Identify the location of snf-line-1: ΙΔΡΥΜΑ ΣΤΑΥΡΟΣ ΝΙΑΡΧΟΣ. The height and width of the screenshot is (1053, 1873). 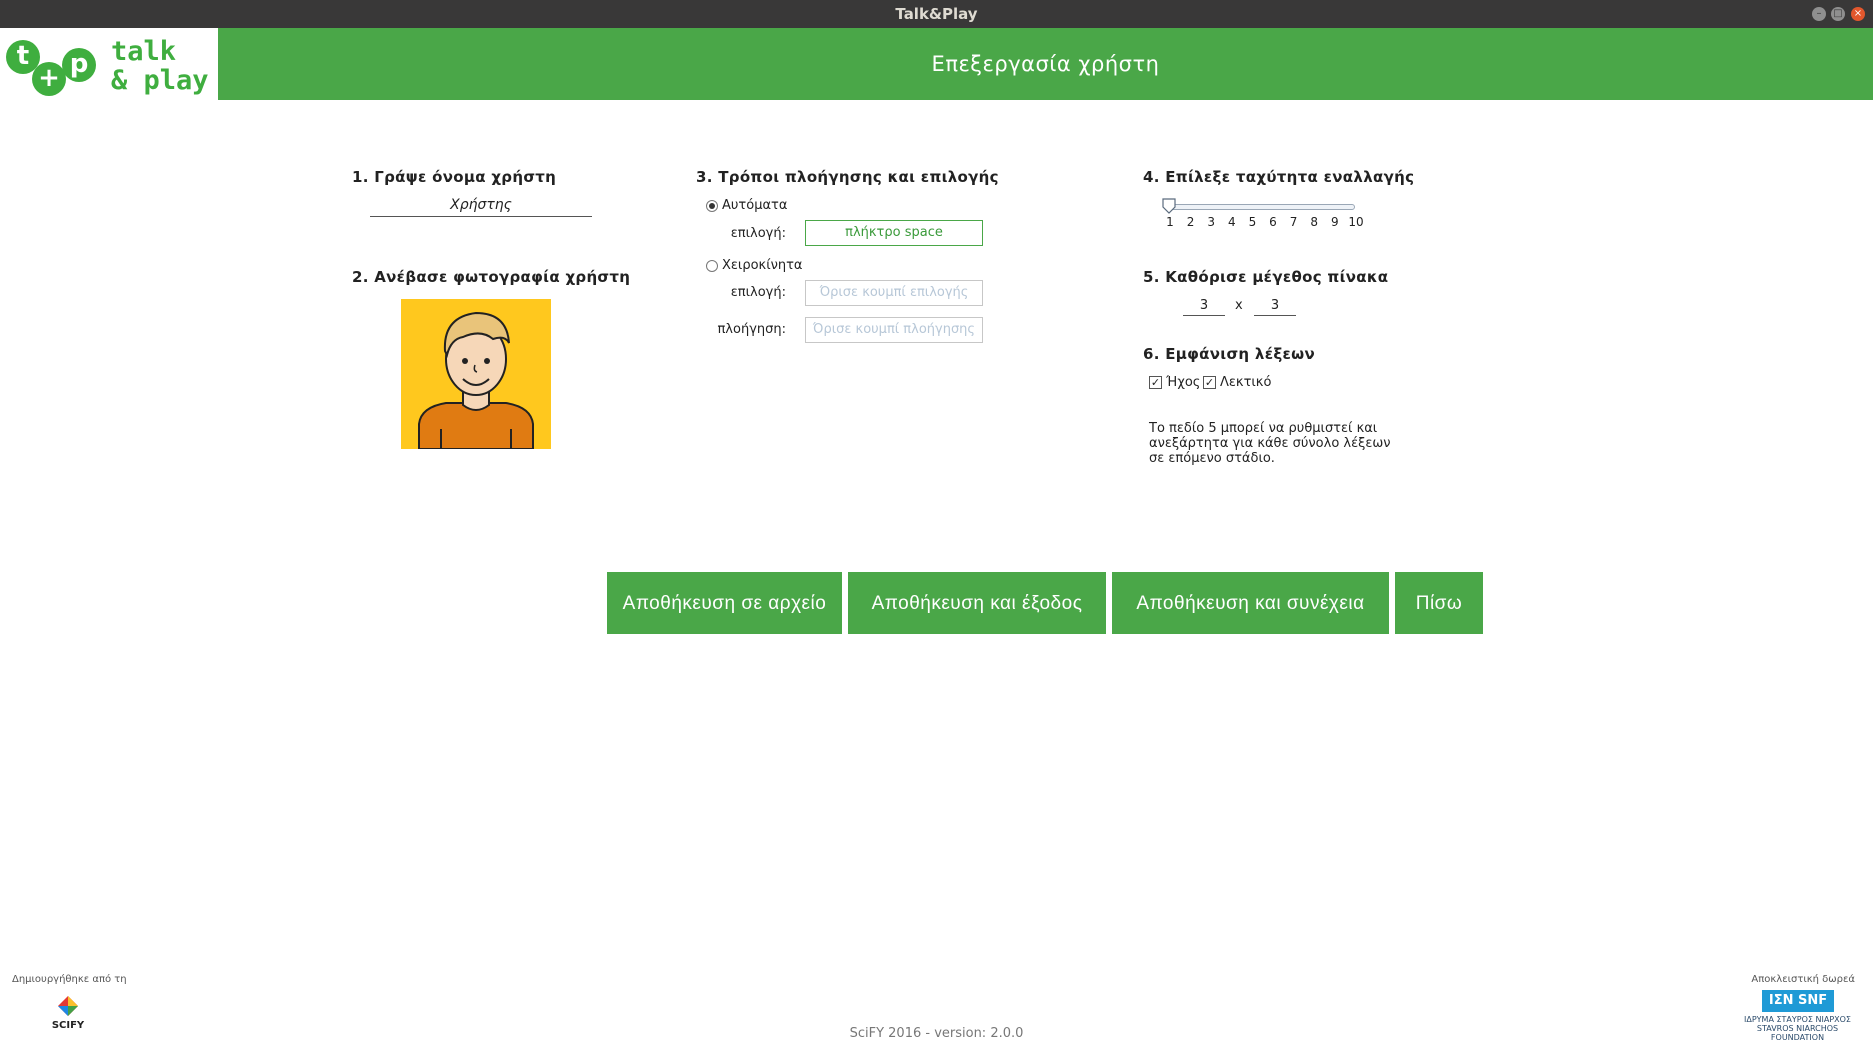
(1797, 1019).